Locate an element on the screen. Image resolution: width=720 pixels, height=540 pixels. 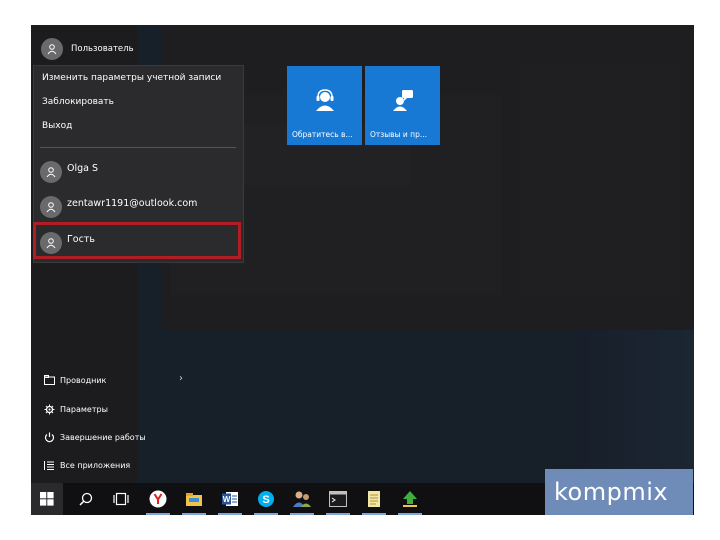
svg-text: S is located at coordinates (265, 500).